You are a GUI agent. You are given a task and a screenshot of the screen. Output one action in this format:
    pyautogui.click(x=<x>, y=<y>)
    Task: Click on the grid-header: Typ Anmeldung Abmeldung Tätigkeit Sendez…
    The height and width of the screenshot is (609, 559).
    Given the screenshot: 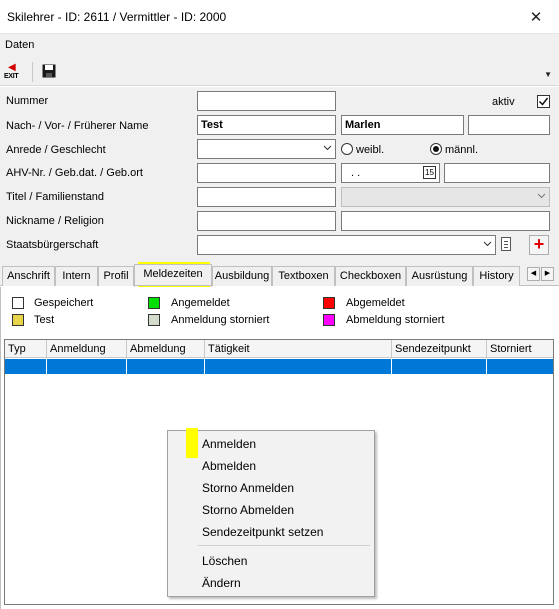 What is the action you would take?
    pyautogui.click(x=279, y=349)
    